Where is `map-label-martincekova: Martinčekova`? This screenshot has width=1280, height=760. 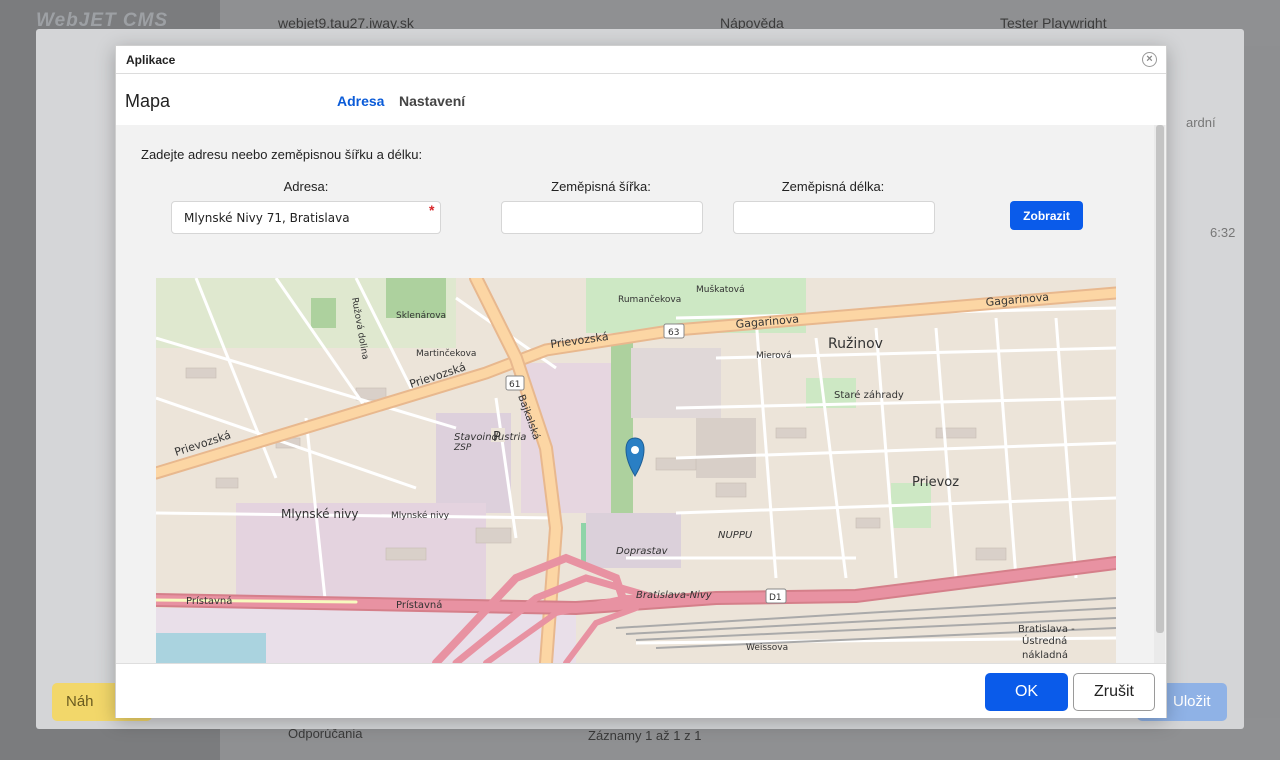
map-label-martincekova: Martinčekova is located at coordinates (446, 353).